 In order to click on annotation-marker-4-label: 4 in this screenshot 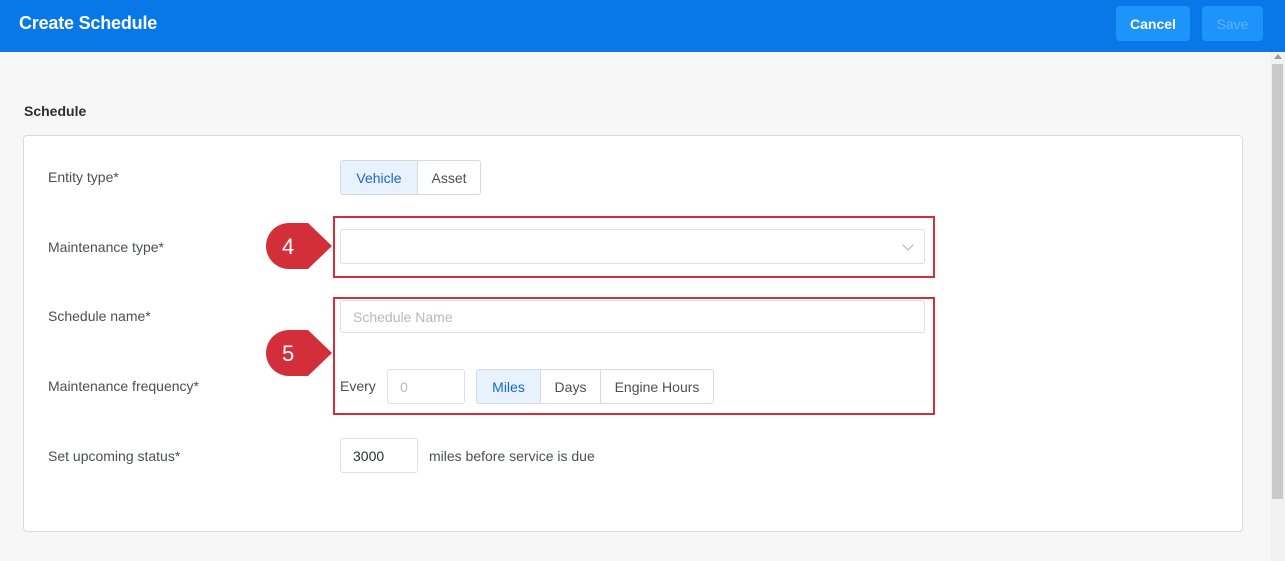, I will do `click(288, 246)`.